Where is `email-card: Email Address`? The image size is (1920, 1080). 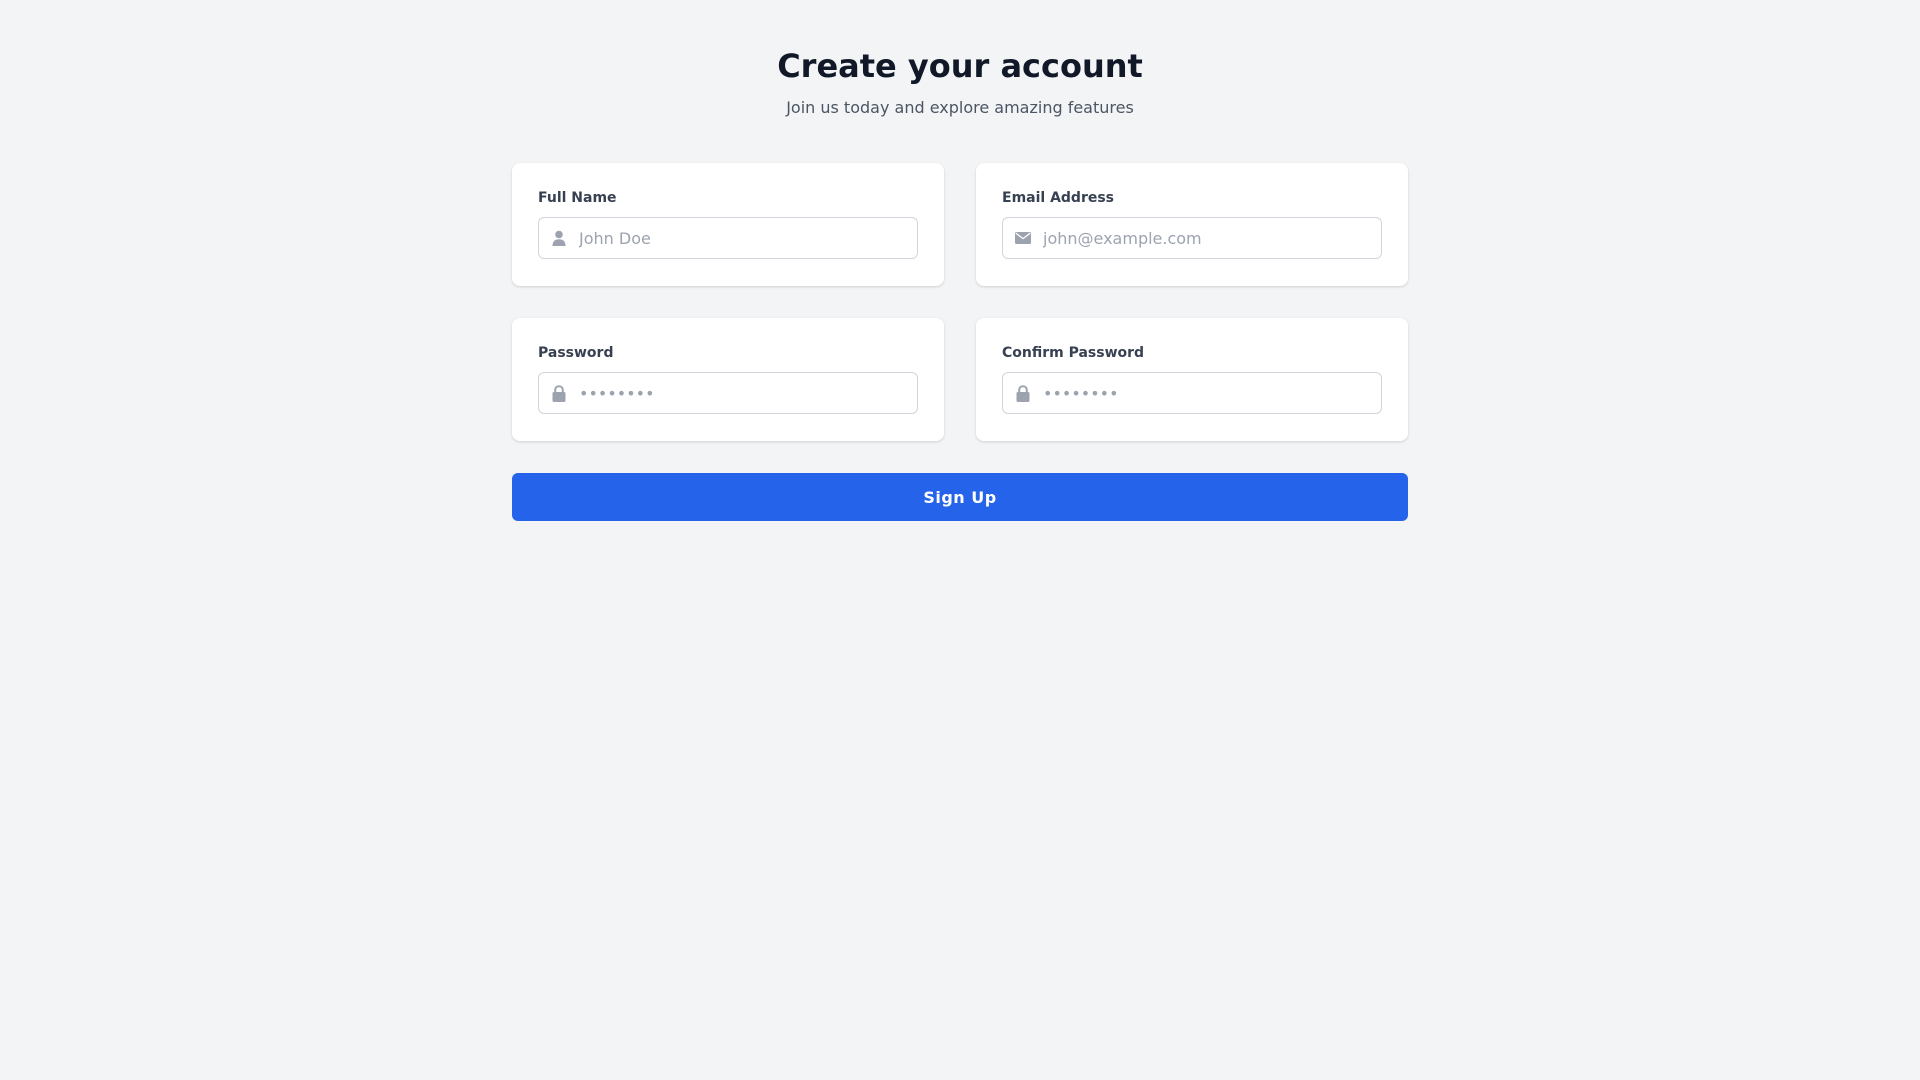 email-card: Email Address is located at coordinates (1192, 224).